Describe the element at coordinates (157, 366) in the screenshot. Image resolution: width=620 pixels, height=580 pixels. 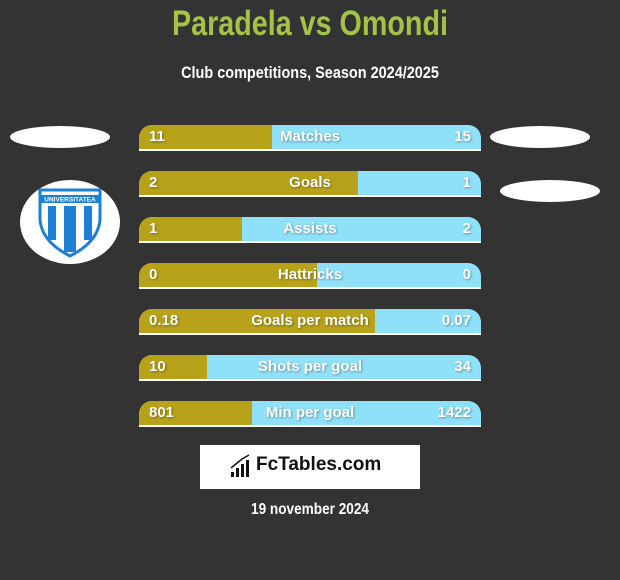
I see `left-value: 10` at that location.